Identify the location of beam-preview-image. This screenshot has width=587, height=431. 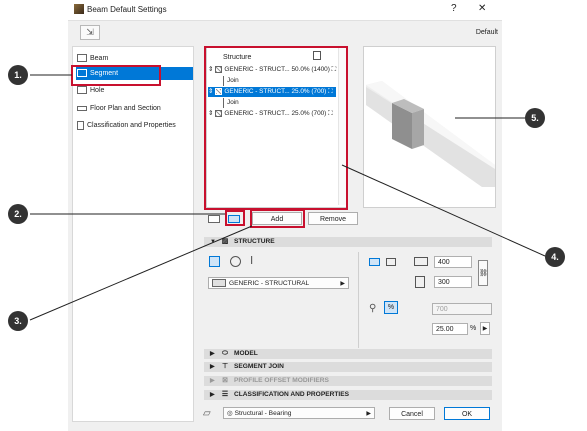
(430, 134).